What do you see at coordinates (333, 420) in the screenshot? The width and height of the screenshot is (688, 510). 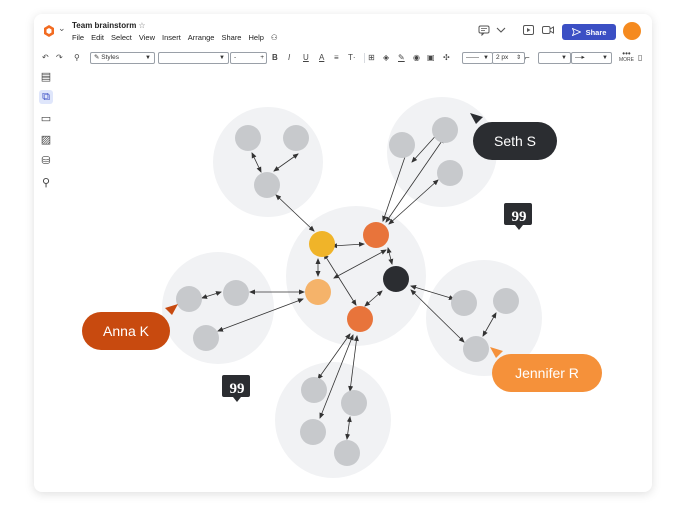 I see `cluster-bottom` at bounding box center [333, 420].